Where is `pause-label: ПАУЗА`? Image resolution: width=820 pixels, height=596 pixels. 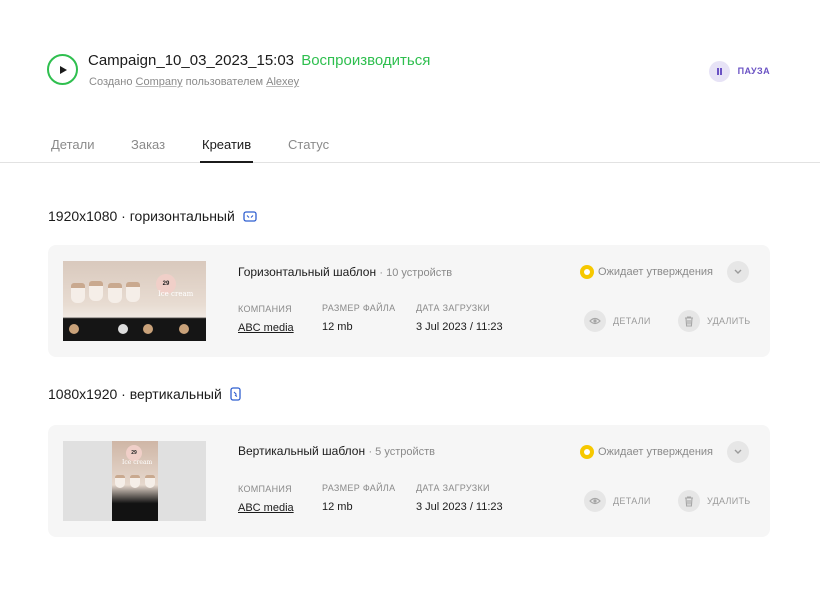
pause-label: ПАУЗА is located at coordinates (753, 71).